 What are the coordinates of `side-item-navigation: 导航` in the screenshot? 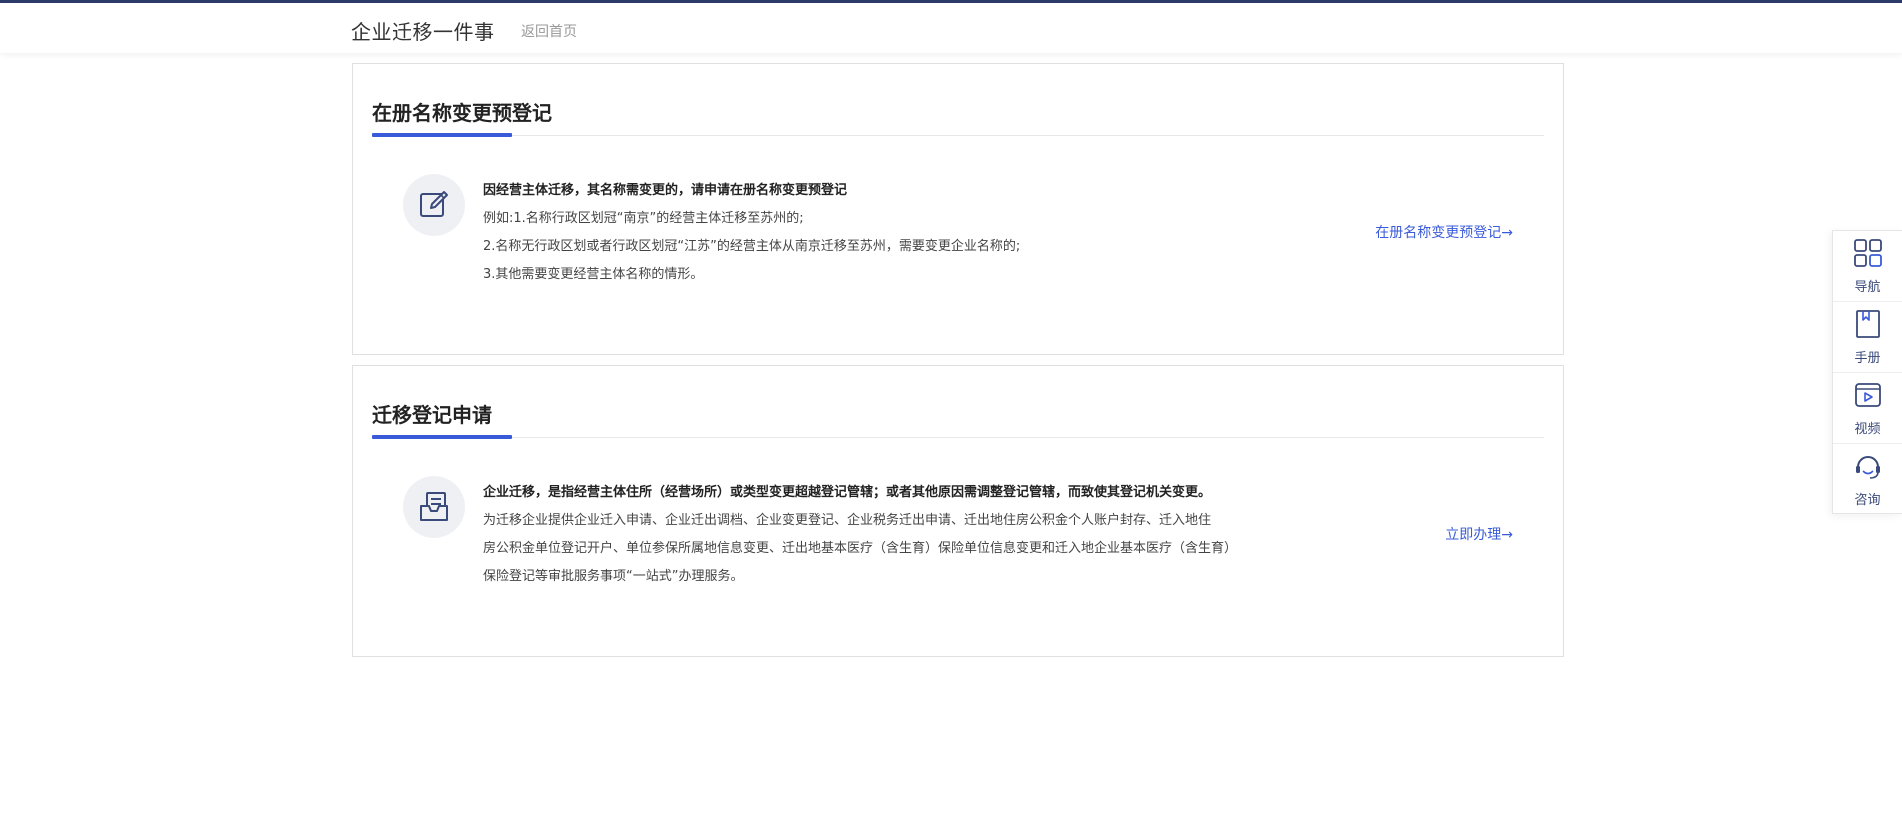 It's located at (1867, 266).